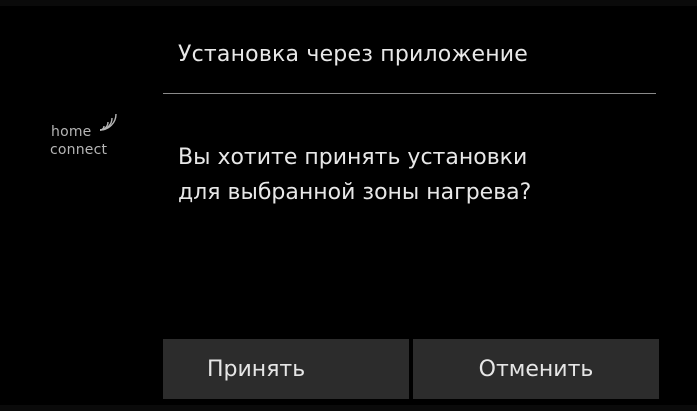 The image size is (697, 411). I want to click on message-line-2: для выбранной зоны нагрева?, so click(355, 192).